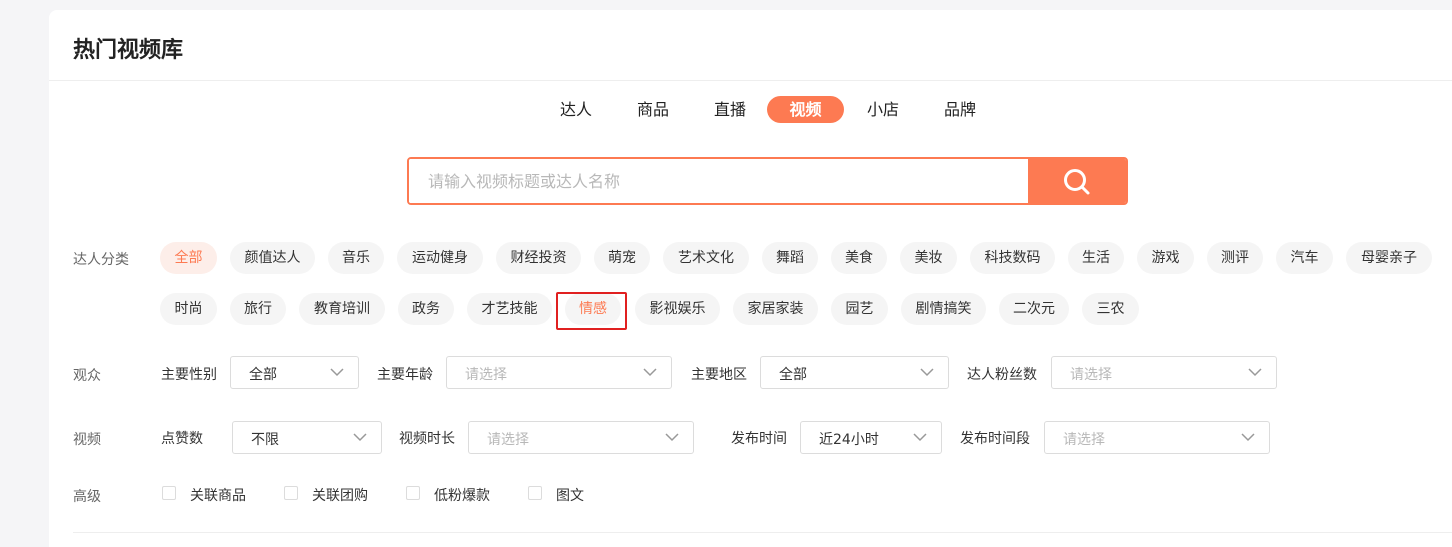 Image resolution: width=1452 pixels, height=547 pixels. What do you see at coordinates (762, 532) in the screenshot?
I see `divider` at bounding box center [762, 532].